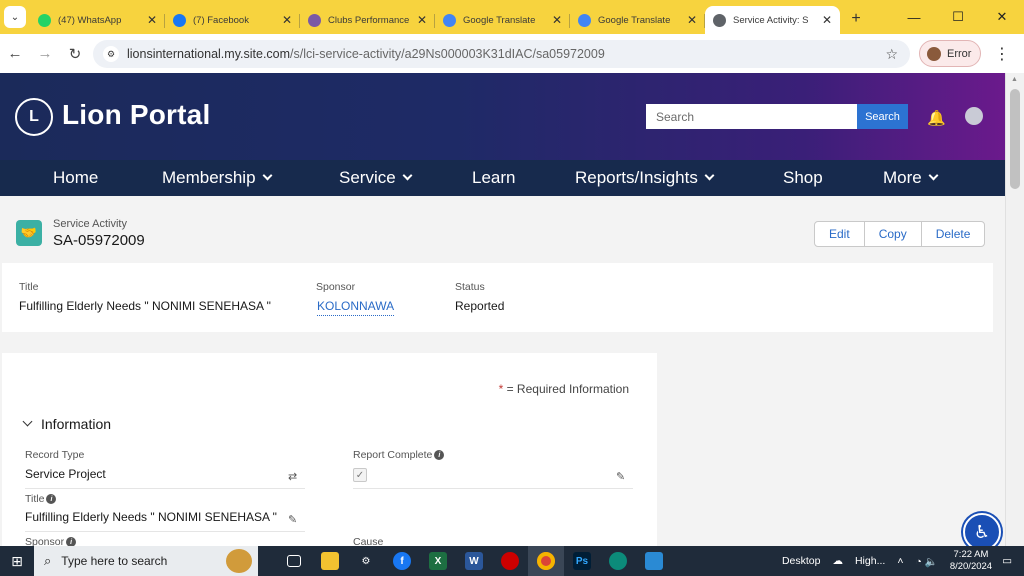 This screenshot has width=1024, height=576. I want to click on portal-search-input, so click(751, 116).